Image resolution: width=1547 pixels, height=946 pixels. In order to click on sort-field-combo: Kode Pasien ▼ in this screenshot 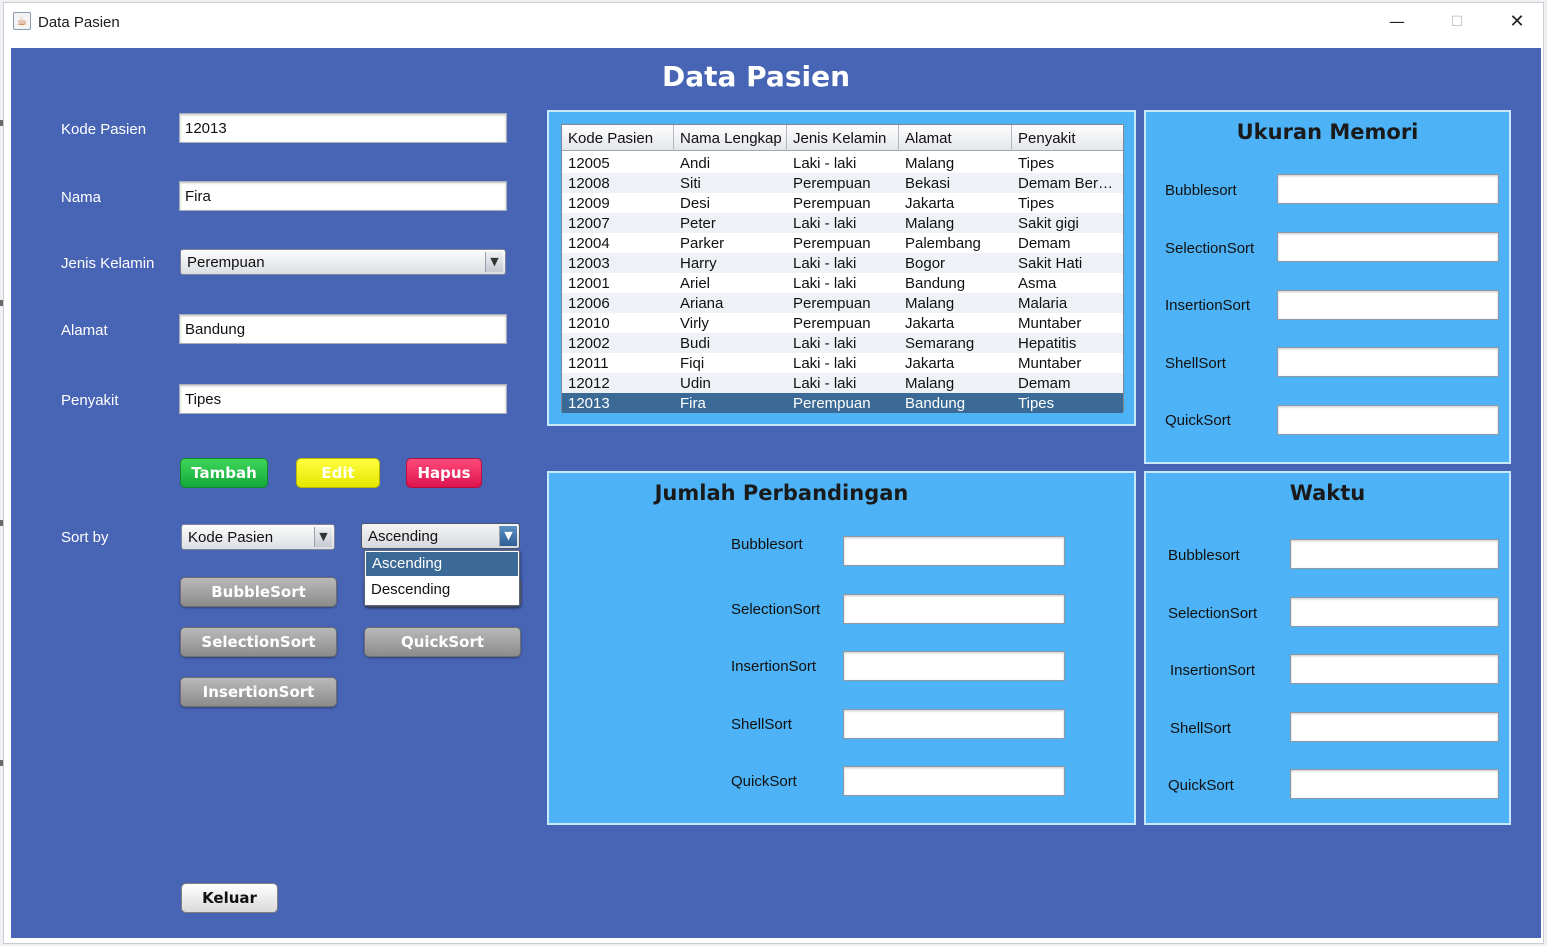, I will do `click(258, 537)`.